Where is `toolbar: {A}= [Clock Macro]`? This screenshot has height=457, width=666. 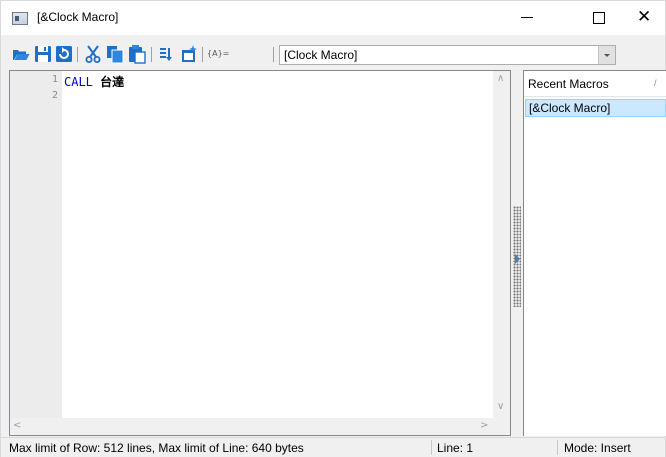 toolbar: {A}= [Clock Macro] is located at coordinates (333, 55).